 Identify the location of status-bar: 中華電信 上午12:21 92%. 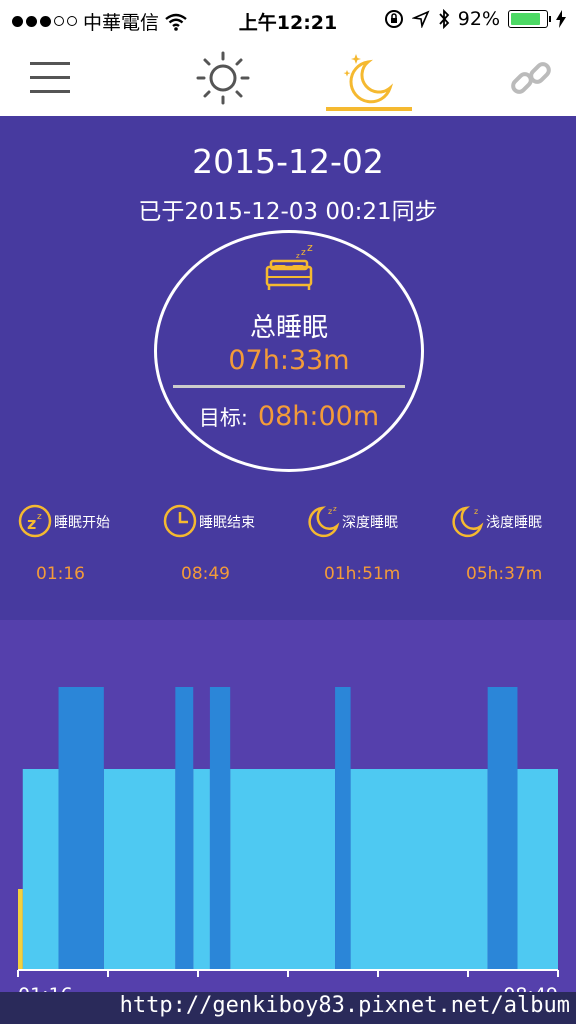
(288, 20).